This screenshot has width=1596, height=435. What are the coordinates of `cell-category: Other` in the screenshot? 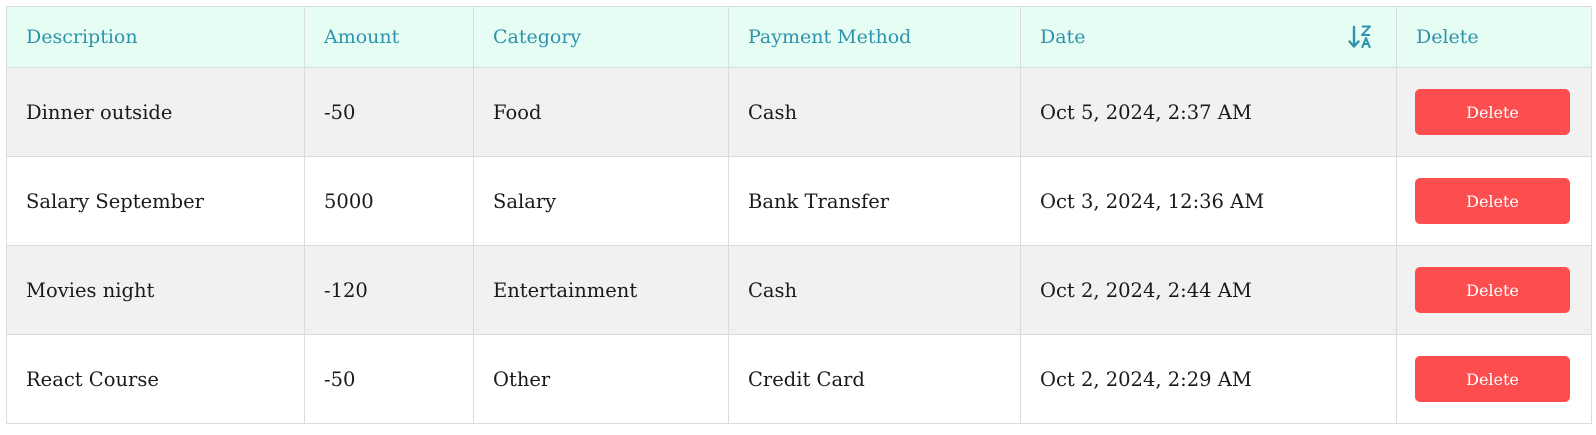 It's located at (601, 379).